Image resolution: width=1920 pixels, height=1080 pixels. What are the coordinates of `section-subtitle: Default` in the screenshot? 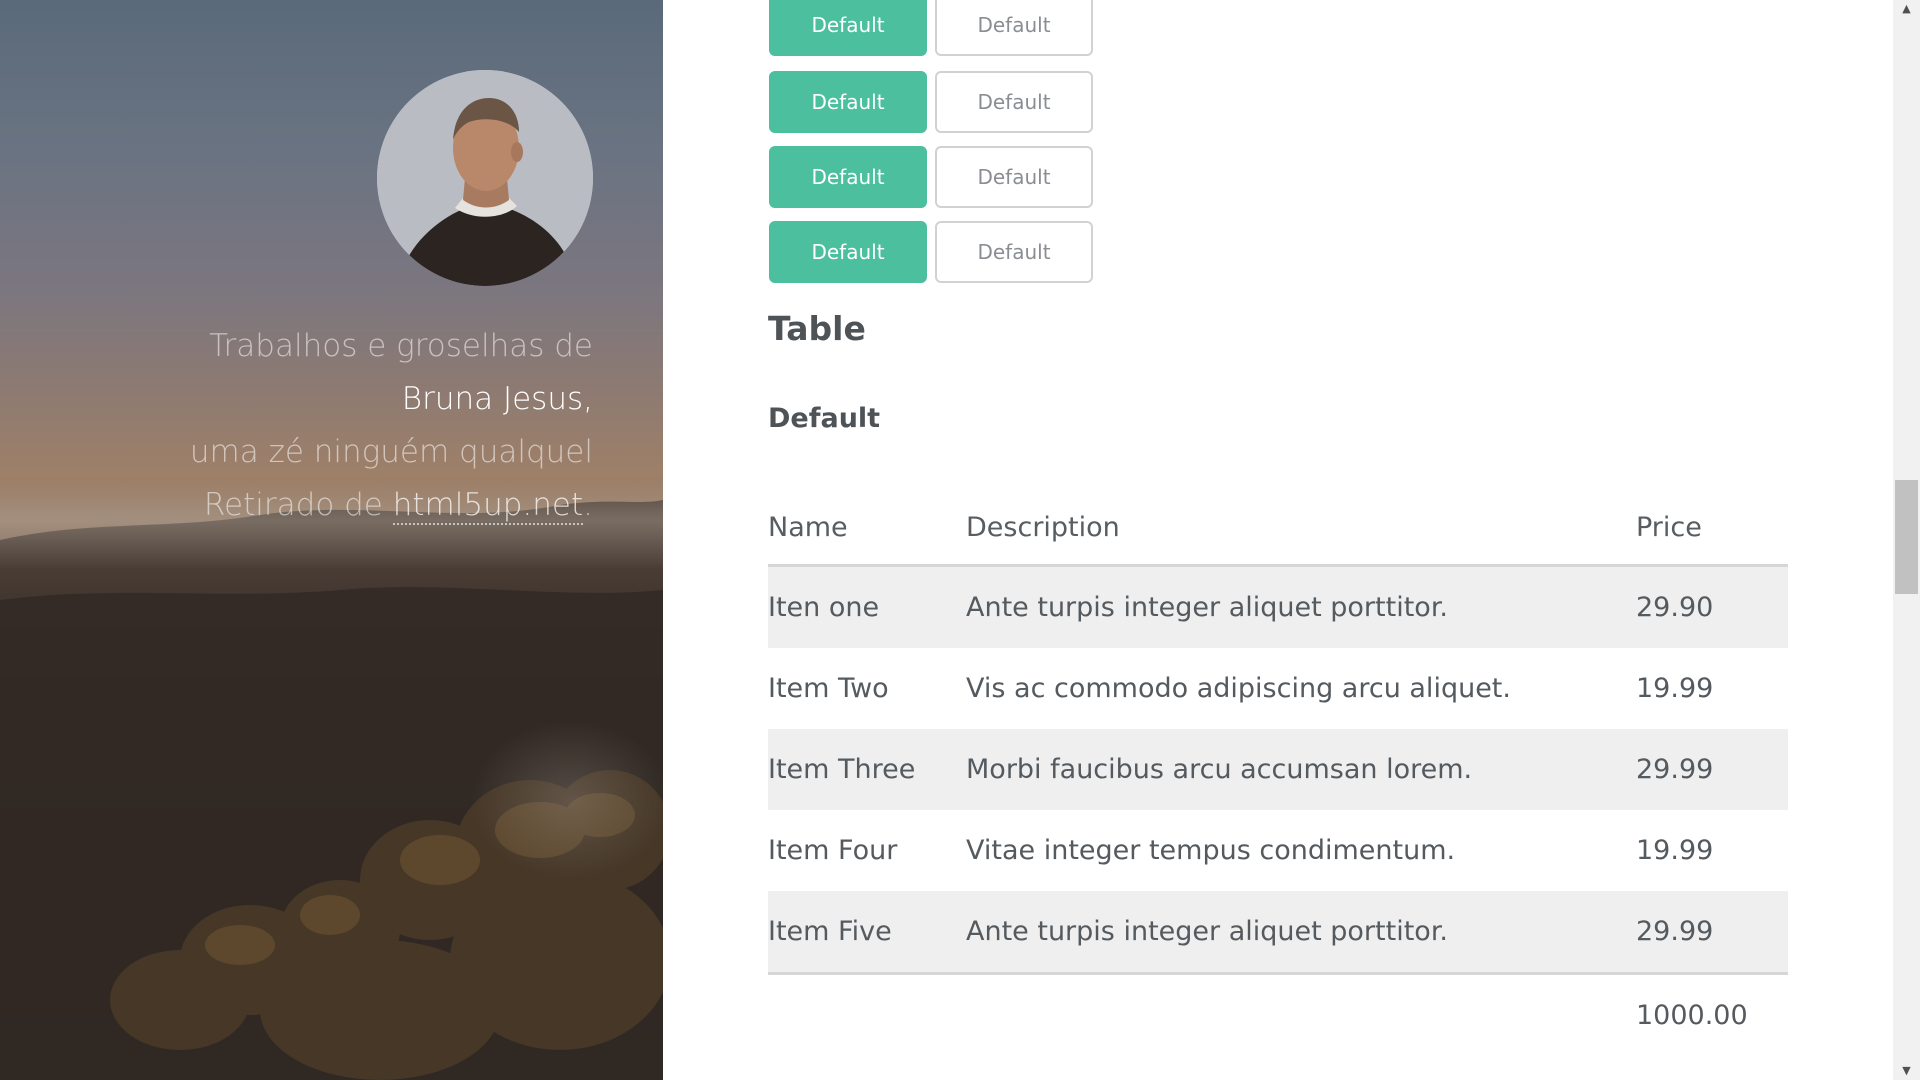 It's located at (824, 418).